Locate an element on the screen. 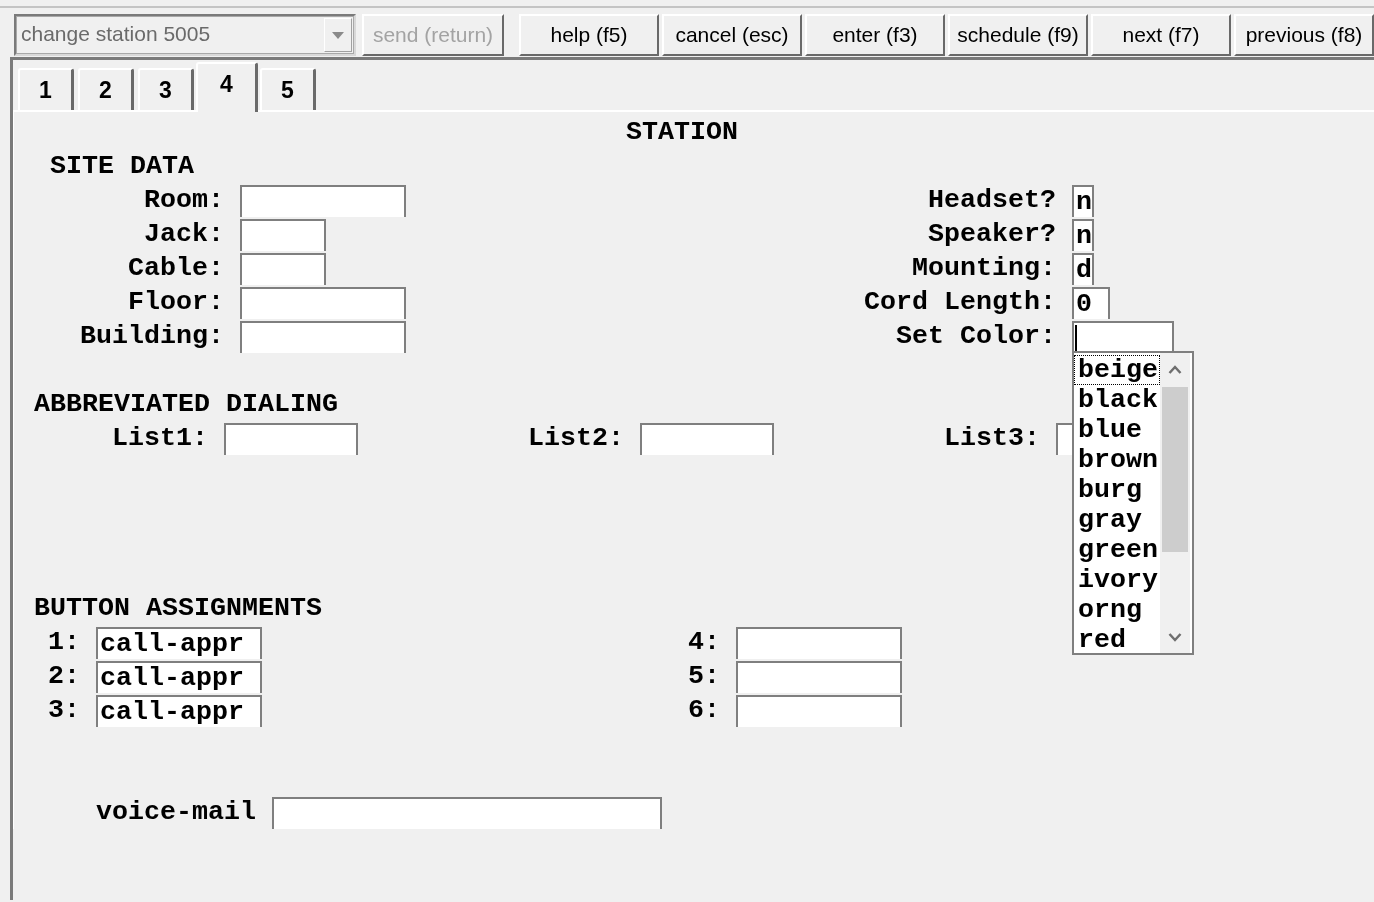 This screenshot has width=1374, height=902. field-label: 6: is located at coordinates (704, 710).